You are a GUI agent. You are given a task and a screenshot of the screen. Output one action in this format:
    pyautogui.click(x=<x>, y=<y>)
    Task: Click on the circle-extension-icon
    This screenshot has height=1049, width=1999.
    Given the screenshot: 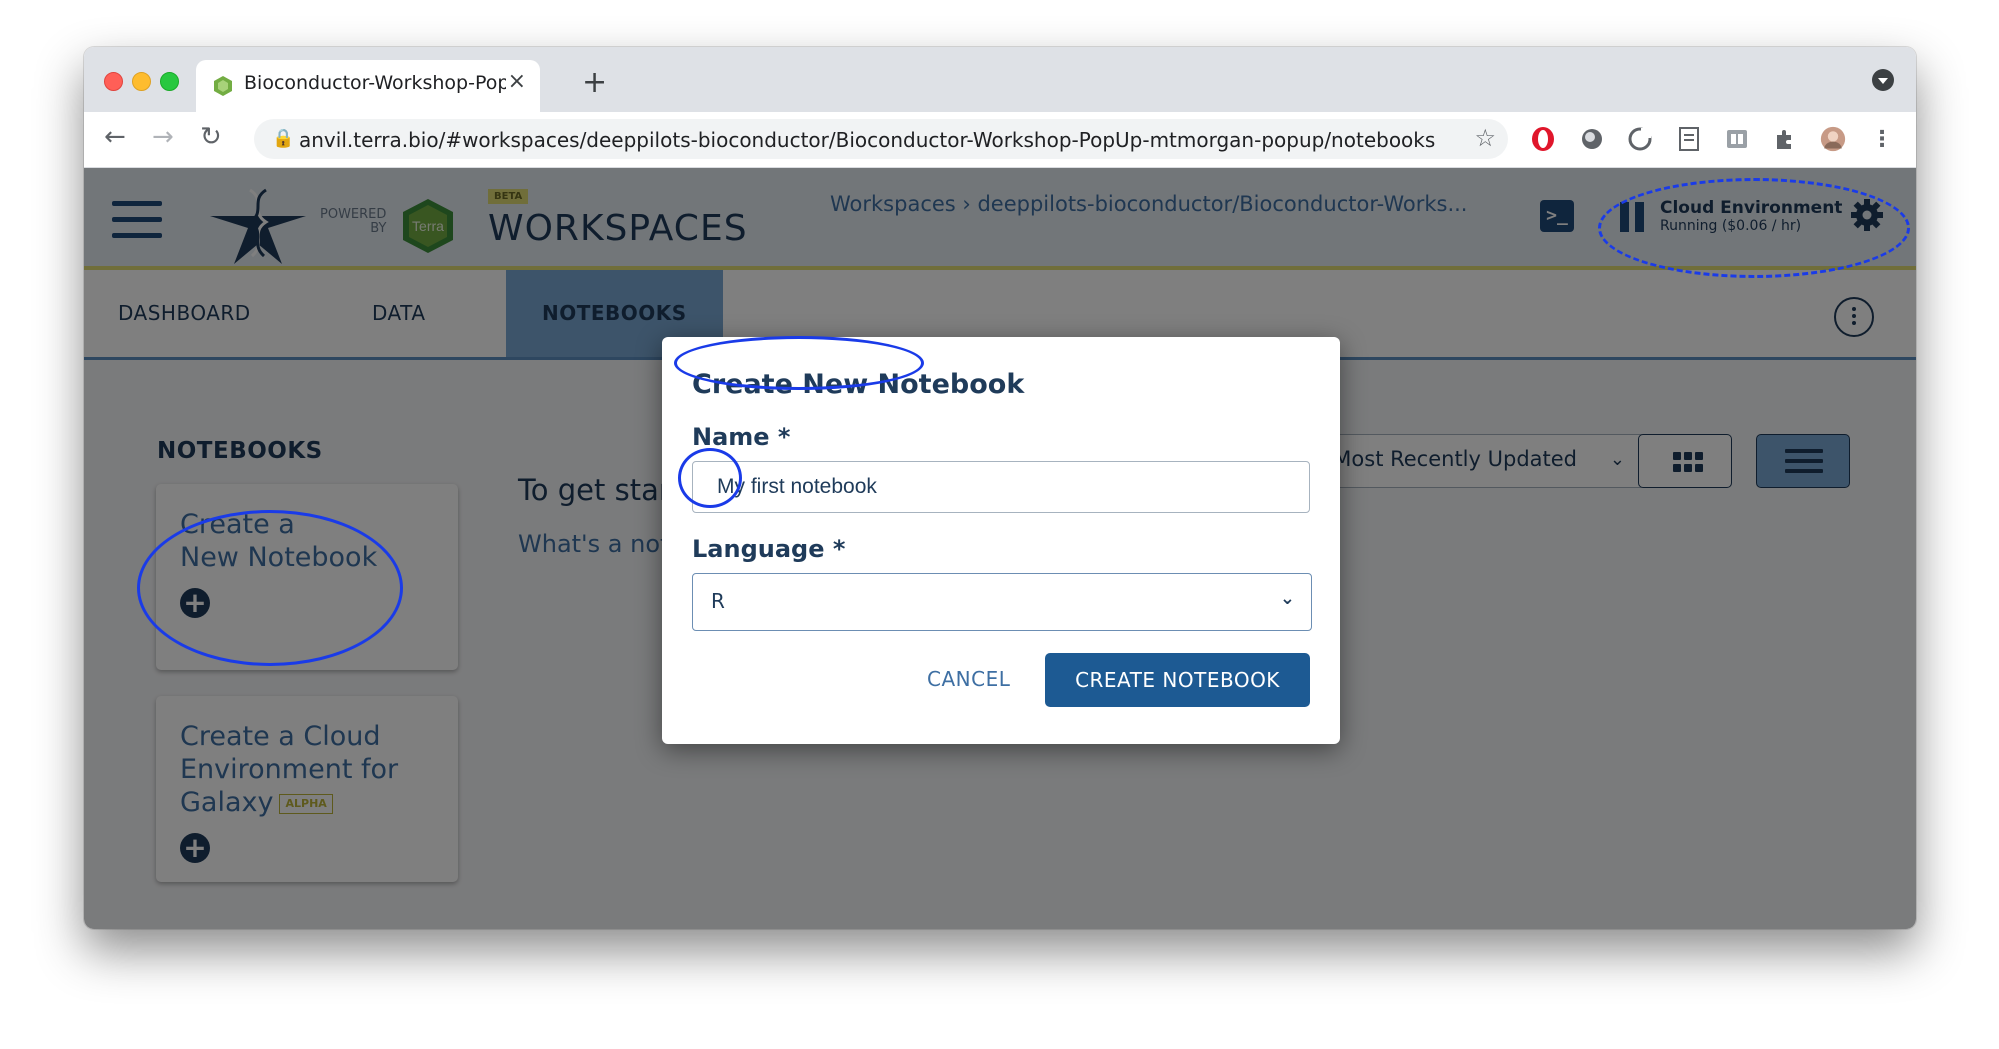 What is the action you would take?
    pyautogui.click(x=1592, y=139)
    